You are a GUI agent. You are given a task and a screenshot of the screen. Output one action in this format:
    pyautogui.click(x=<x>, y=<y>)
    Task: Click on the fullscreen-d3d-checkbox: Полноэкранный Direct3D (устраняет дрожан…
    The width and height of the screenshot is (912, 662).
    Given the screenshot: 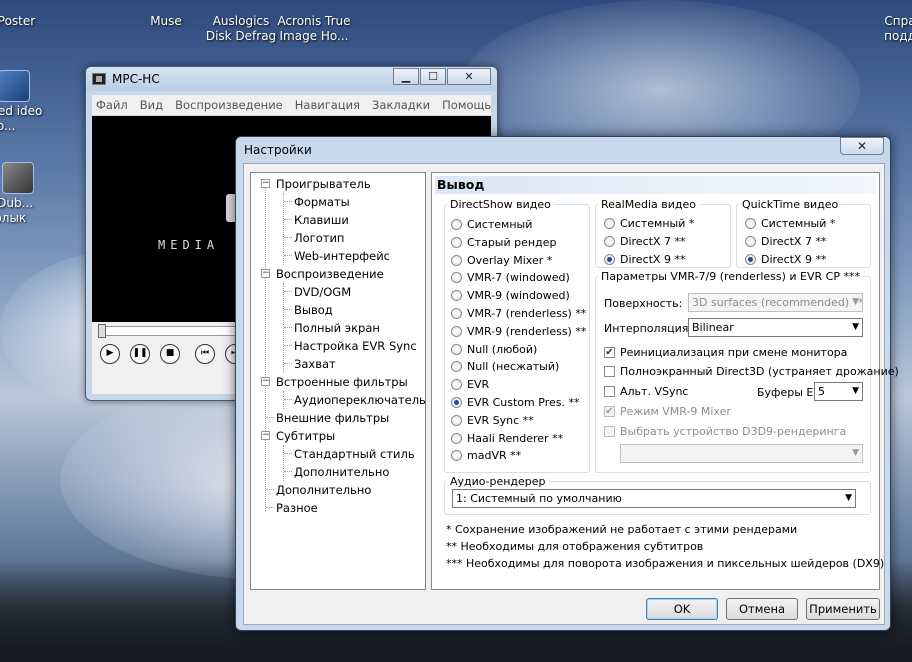 What is the action you would take?
    pyautogui.click(x=751, y=371)
    